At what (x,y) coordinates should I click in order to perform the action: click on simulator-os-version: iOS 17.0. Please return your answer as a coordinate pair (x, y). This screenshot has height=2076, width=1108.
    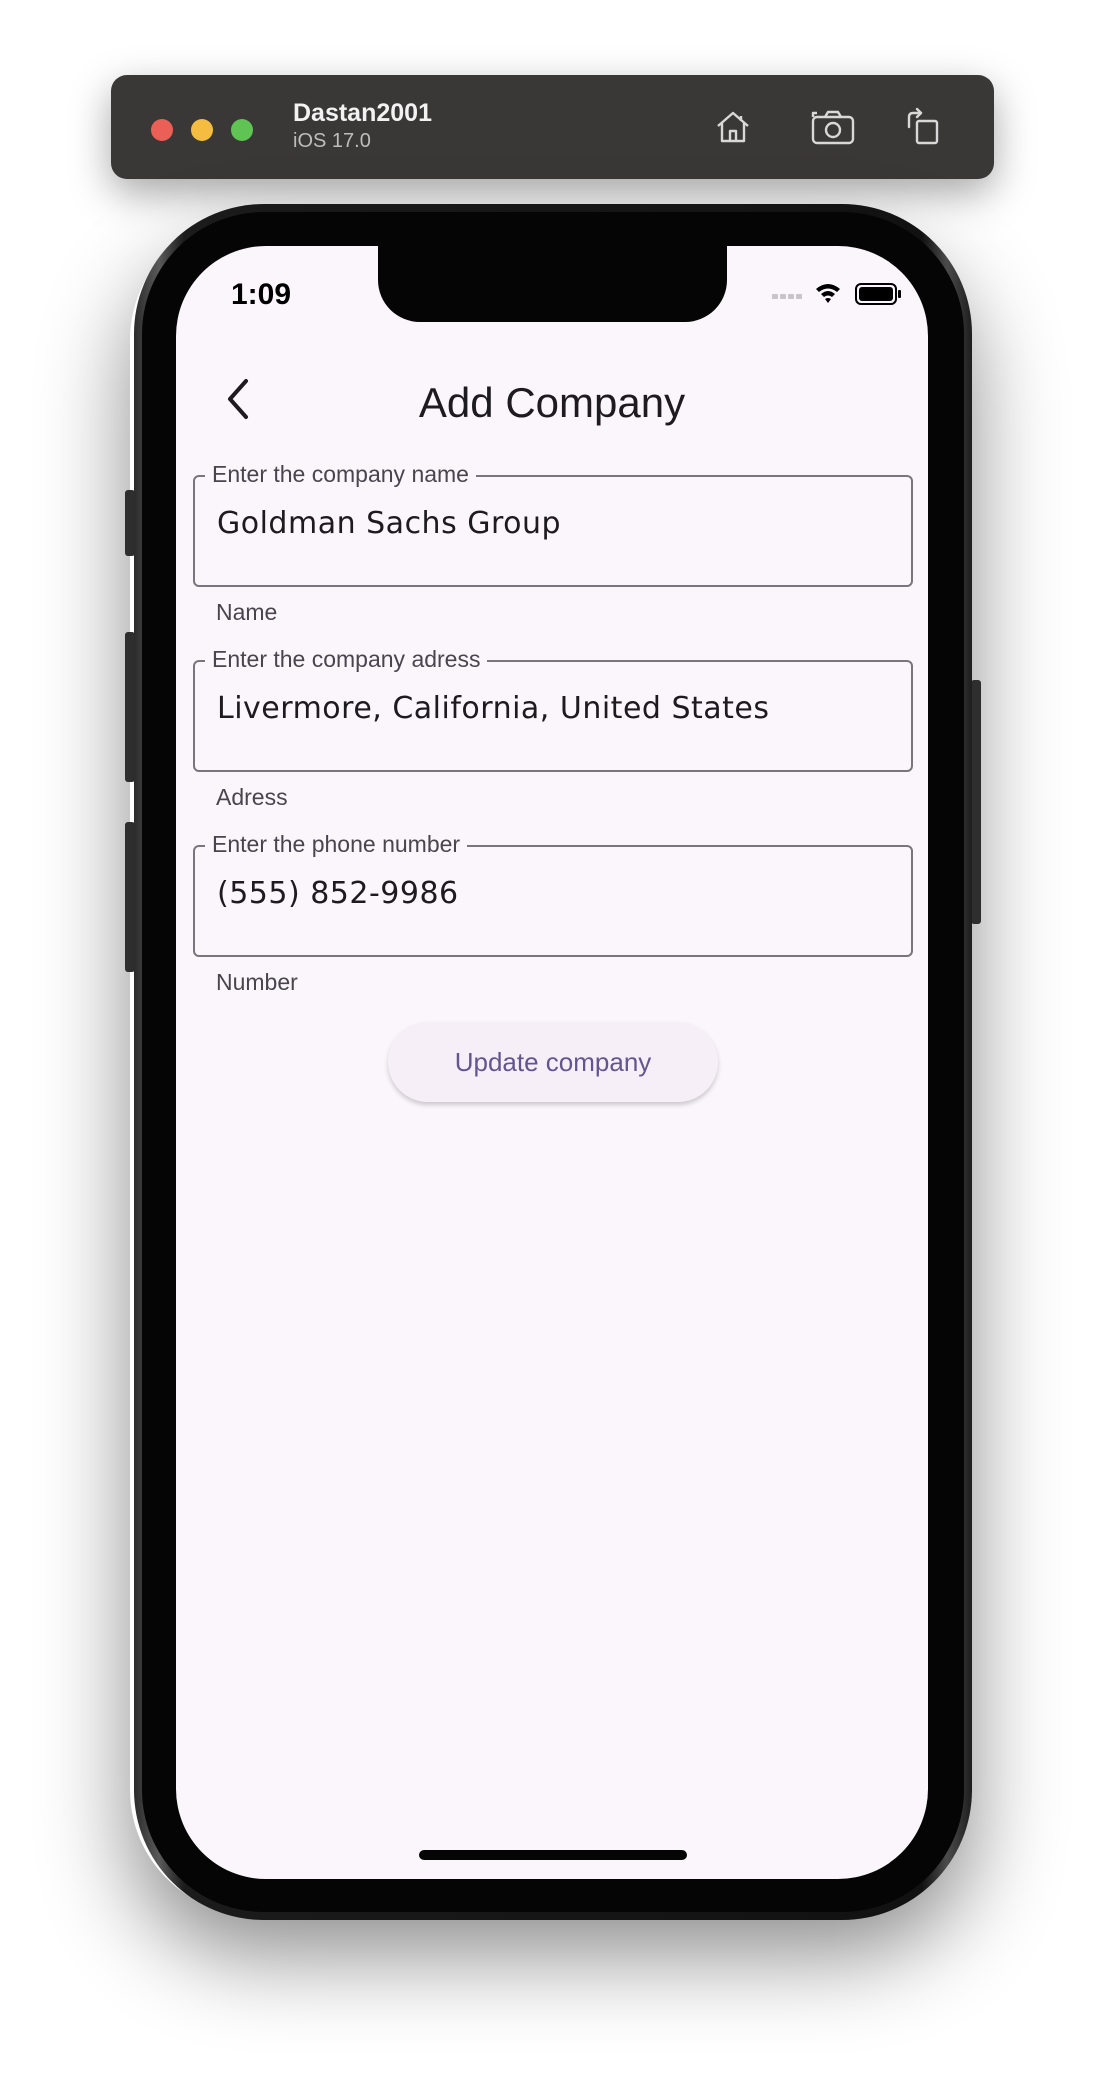
    Looking at the image, I should click on (332, 141).